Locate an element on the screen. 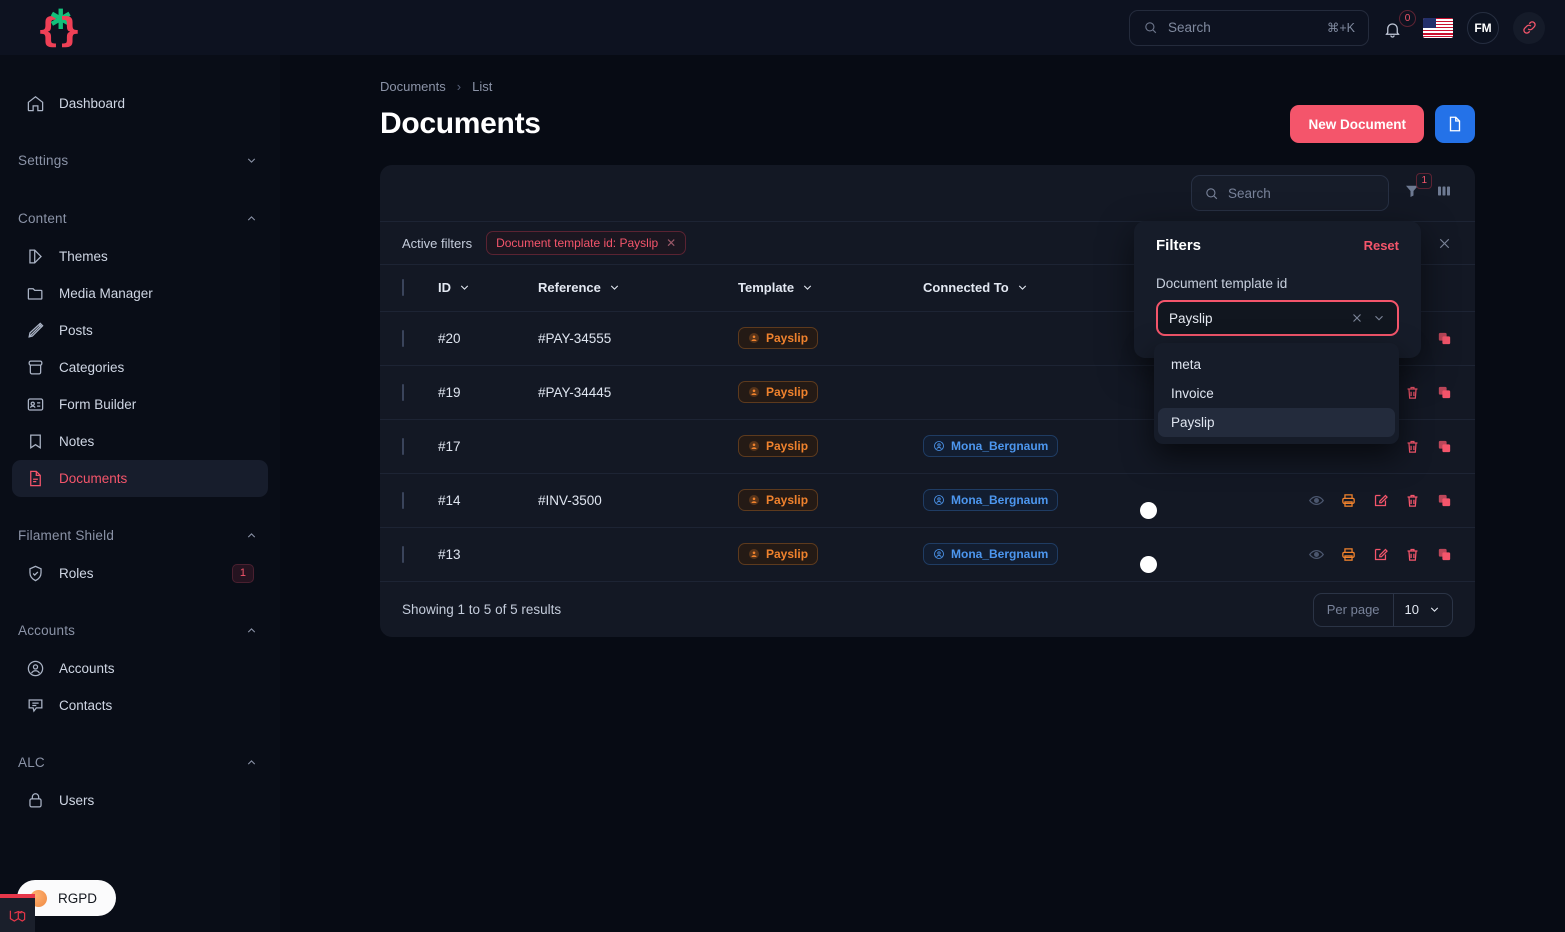 This screenshot has width=1565, height=932. filter-count-badge: 1 is located at coordinates (1424, 180).